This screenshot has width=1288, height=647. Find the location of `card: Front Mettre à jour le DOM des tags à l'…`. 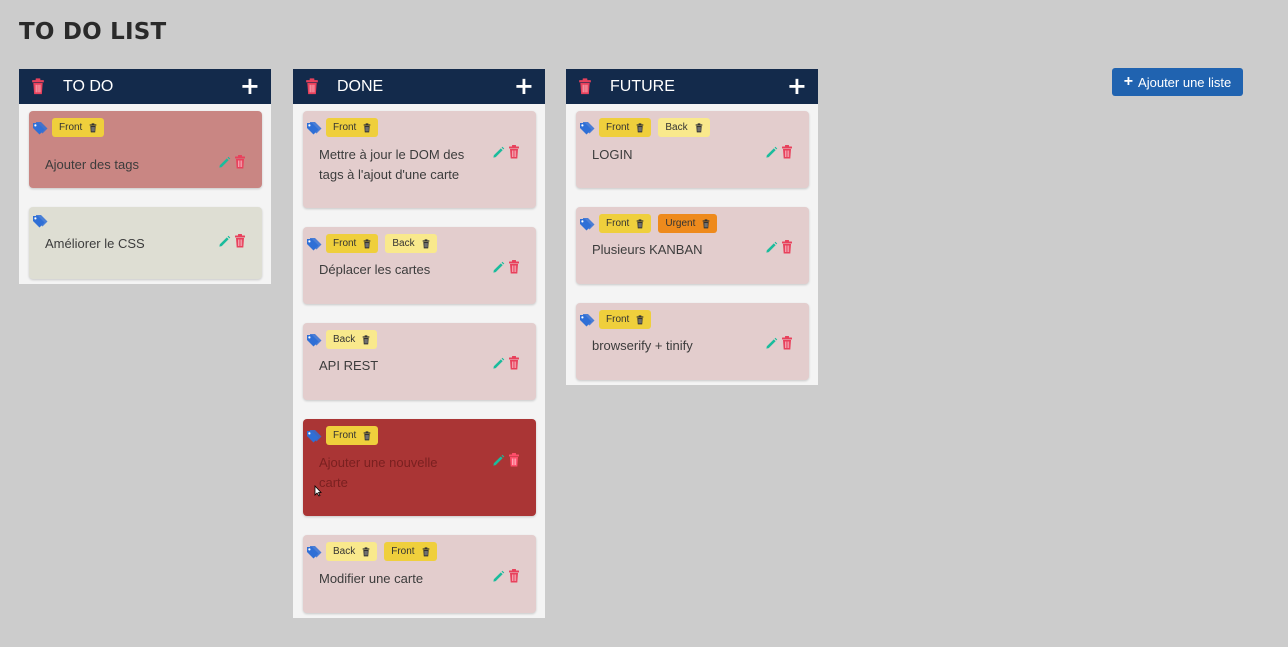

card: Front Mettre à jour le DOM des tags à l'… is located at coordinates (419, 159).